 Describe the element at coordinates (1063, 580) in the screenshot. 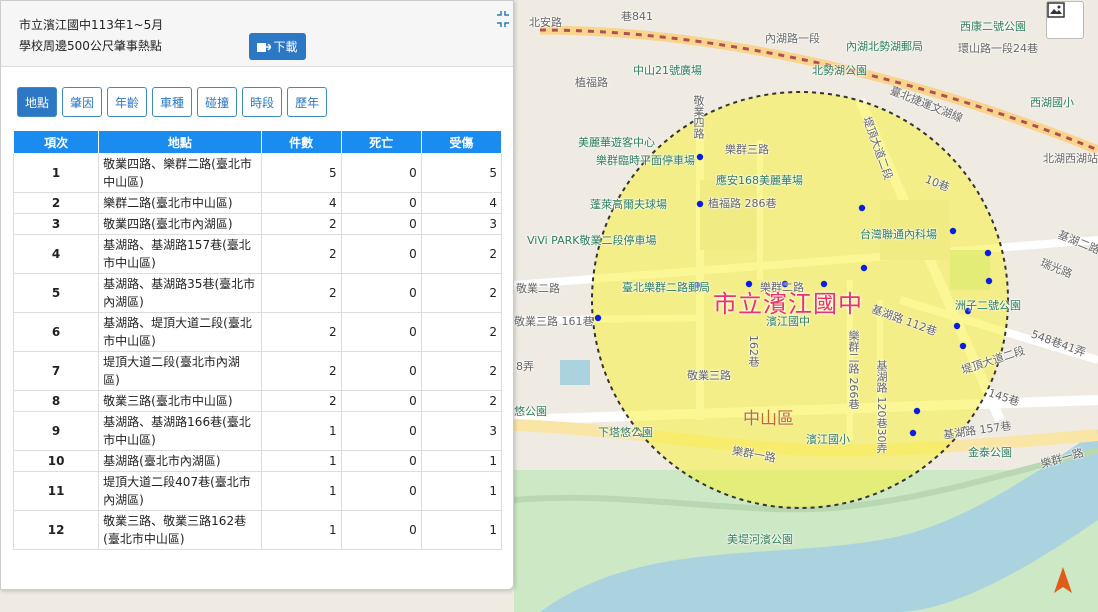

I see `north-arrow-icon` at that location.